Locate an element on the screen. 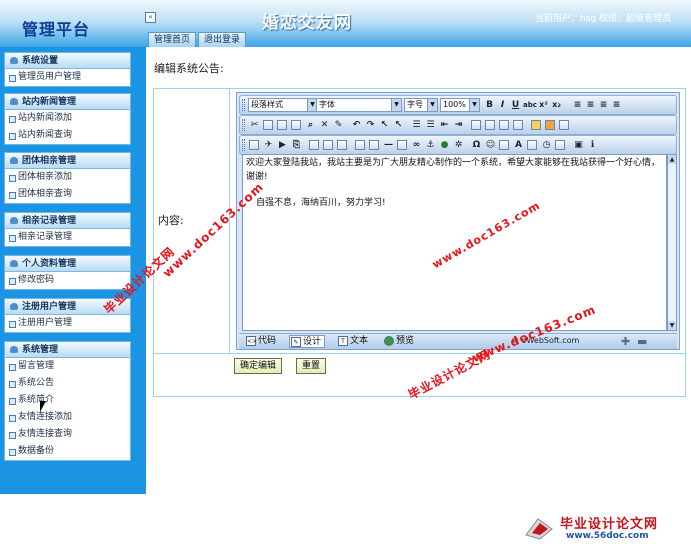 This screenshot has height=546, width=691. anchor-icon: ⚓ is located at coordinates (430, 145).